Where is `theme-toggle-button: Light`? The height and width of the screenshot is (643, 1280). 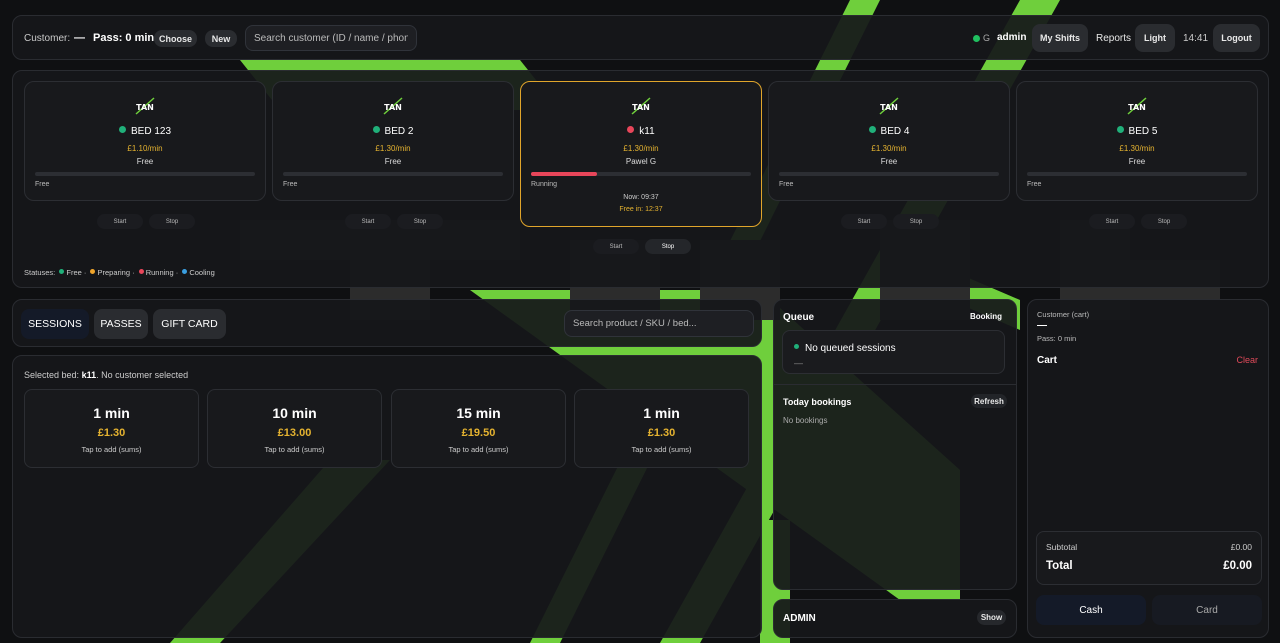
theme-toggle-button: Light is located at coordinates (1155, 38).